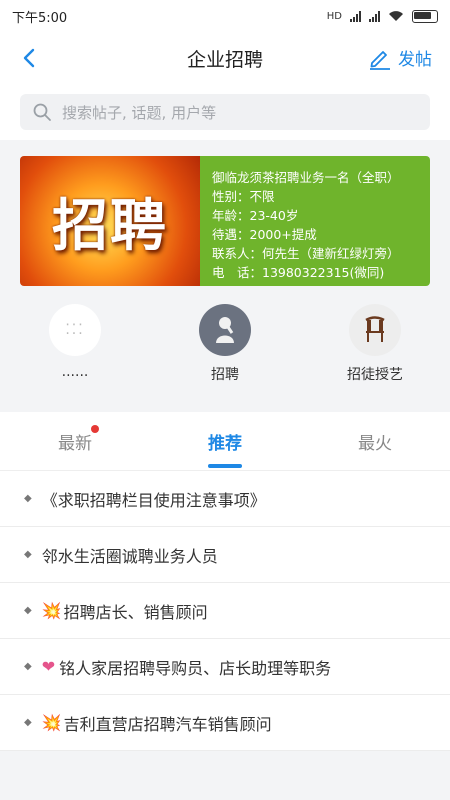 Image resolution: width=450 pixels, height=800 pixels. What do you see at coordinates (153, 500) in the screenshot?
I see `post-title: 《求职招聘栏目使用注意事项》` at bounding box center [153, 500].